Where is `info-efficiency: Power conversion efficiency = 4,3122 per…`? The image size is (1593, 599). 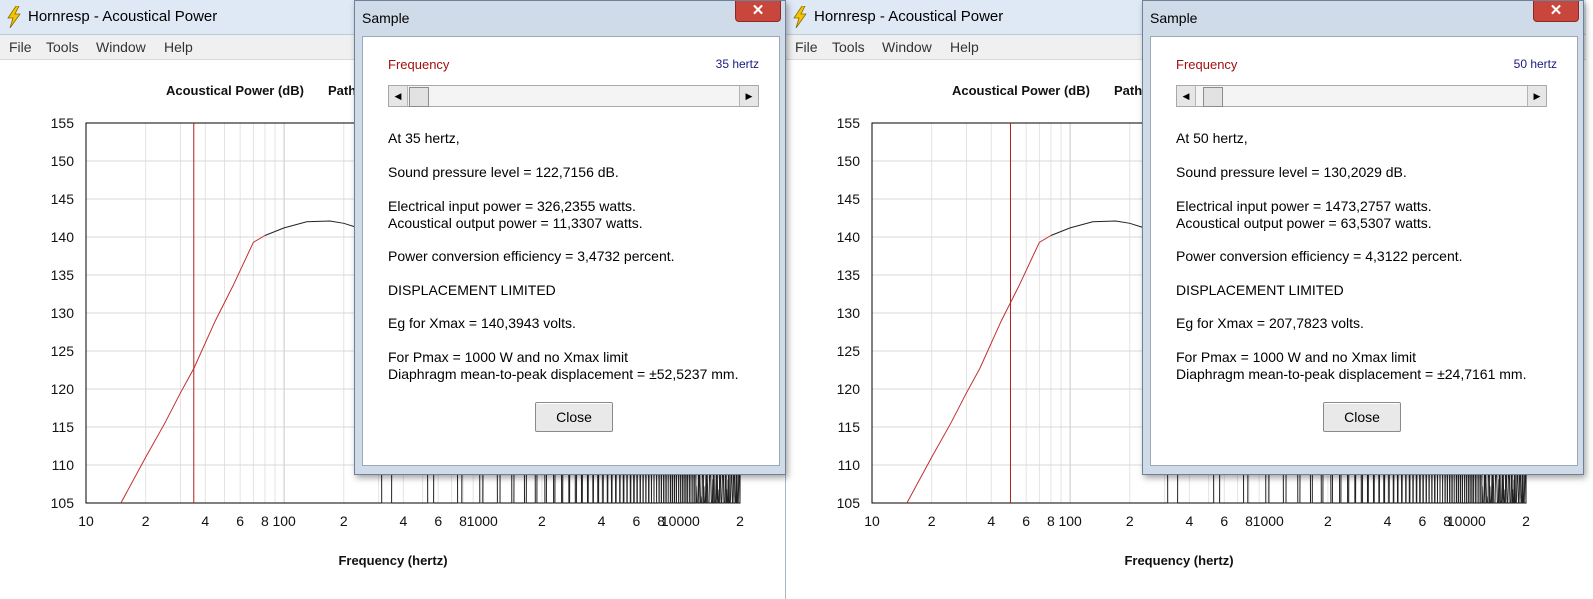
info-efficiency: Power conversion efficiency = 4,3122 per… is located at coordinates (1319, 256).